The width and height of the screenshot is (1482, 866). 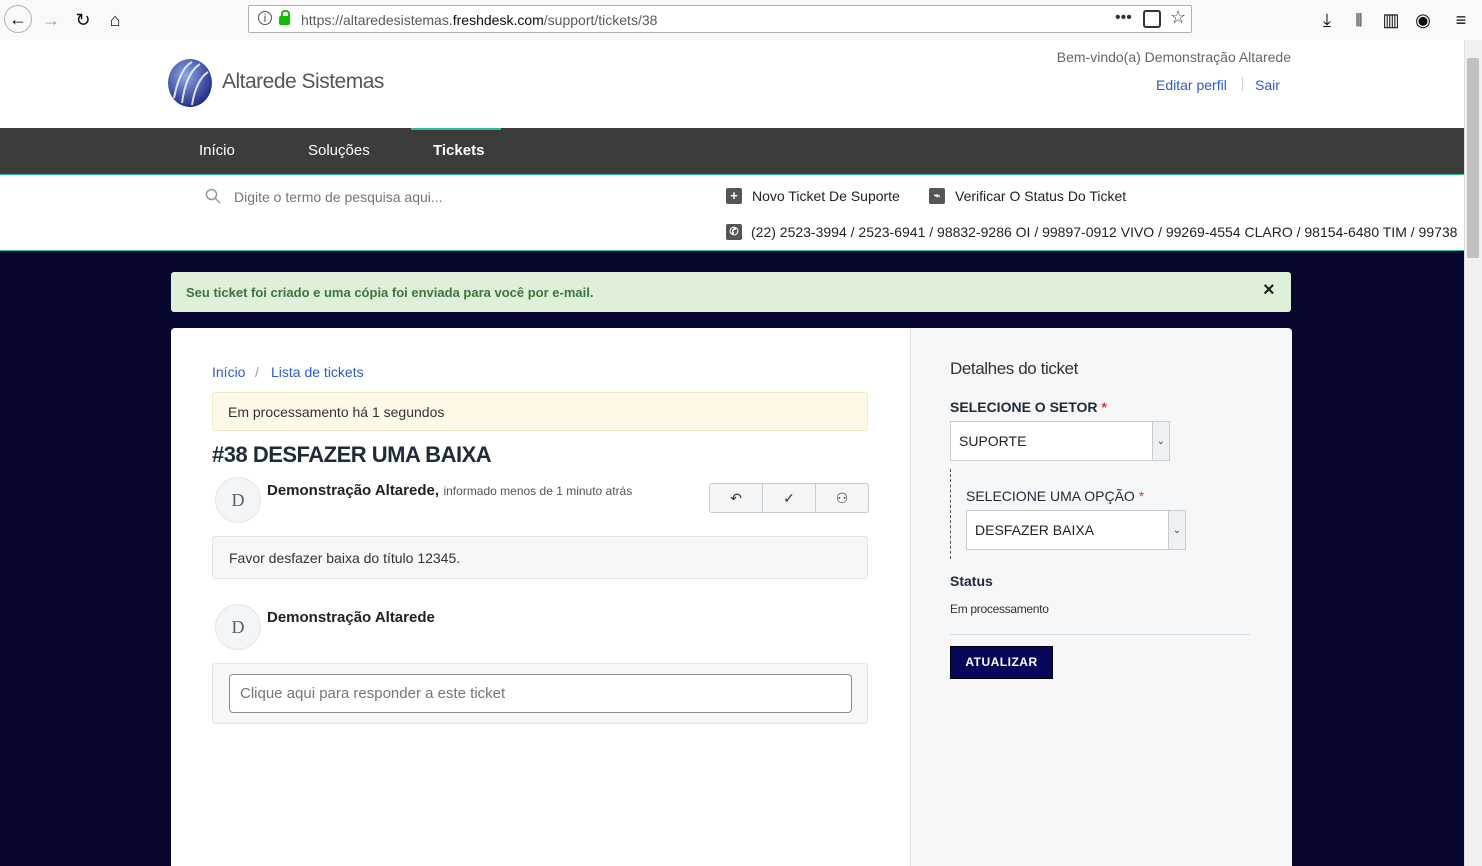 What do you see at coordinates (1040, 196) in the screenshot?
I see `check-status-link: Verificar O Status Do Ticket` at bounding box center [1040, 196].